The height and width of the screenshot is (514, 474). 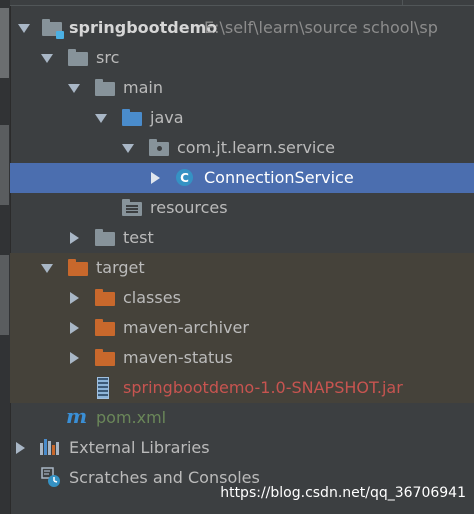 I want to click on tree-row-classes: classes, so click(x=242, y=298).